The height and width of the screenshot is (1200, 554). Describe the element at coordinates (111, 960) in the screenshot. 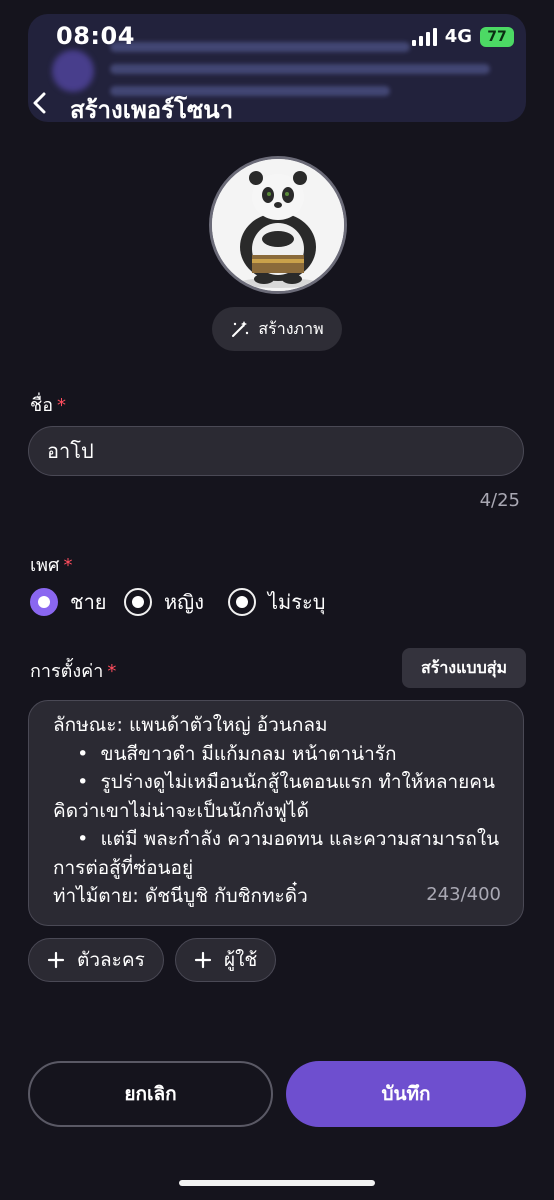

I see `chip-label: ตัวละคร` at that location.